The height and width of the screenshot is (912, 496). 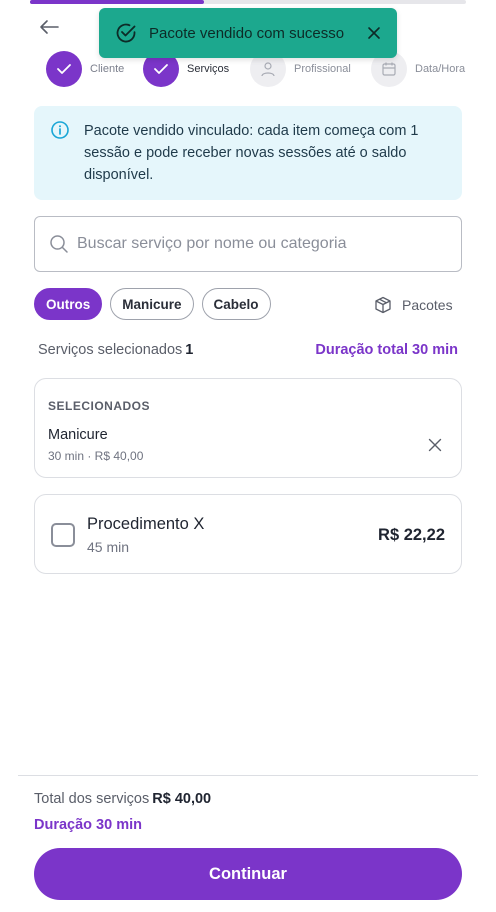 I want to click on step-label: Data/Hora, so click(x=440, y=69).